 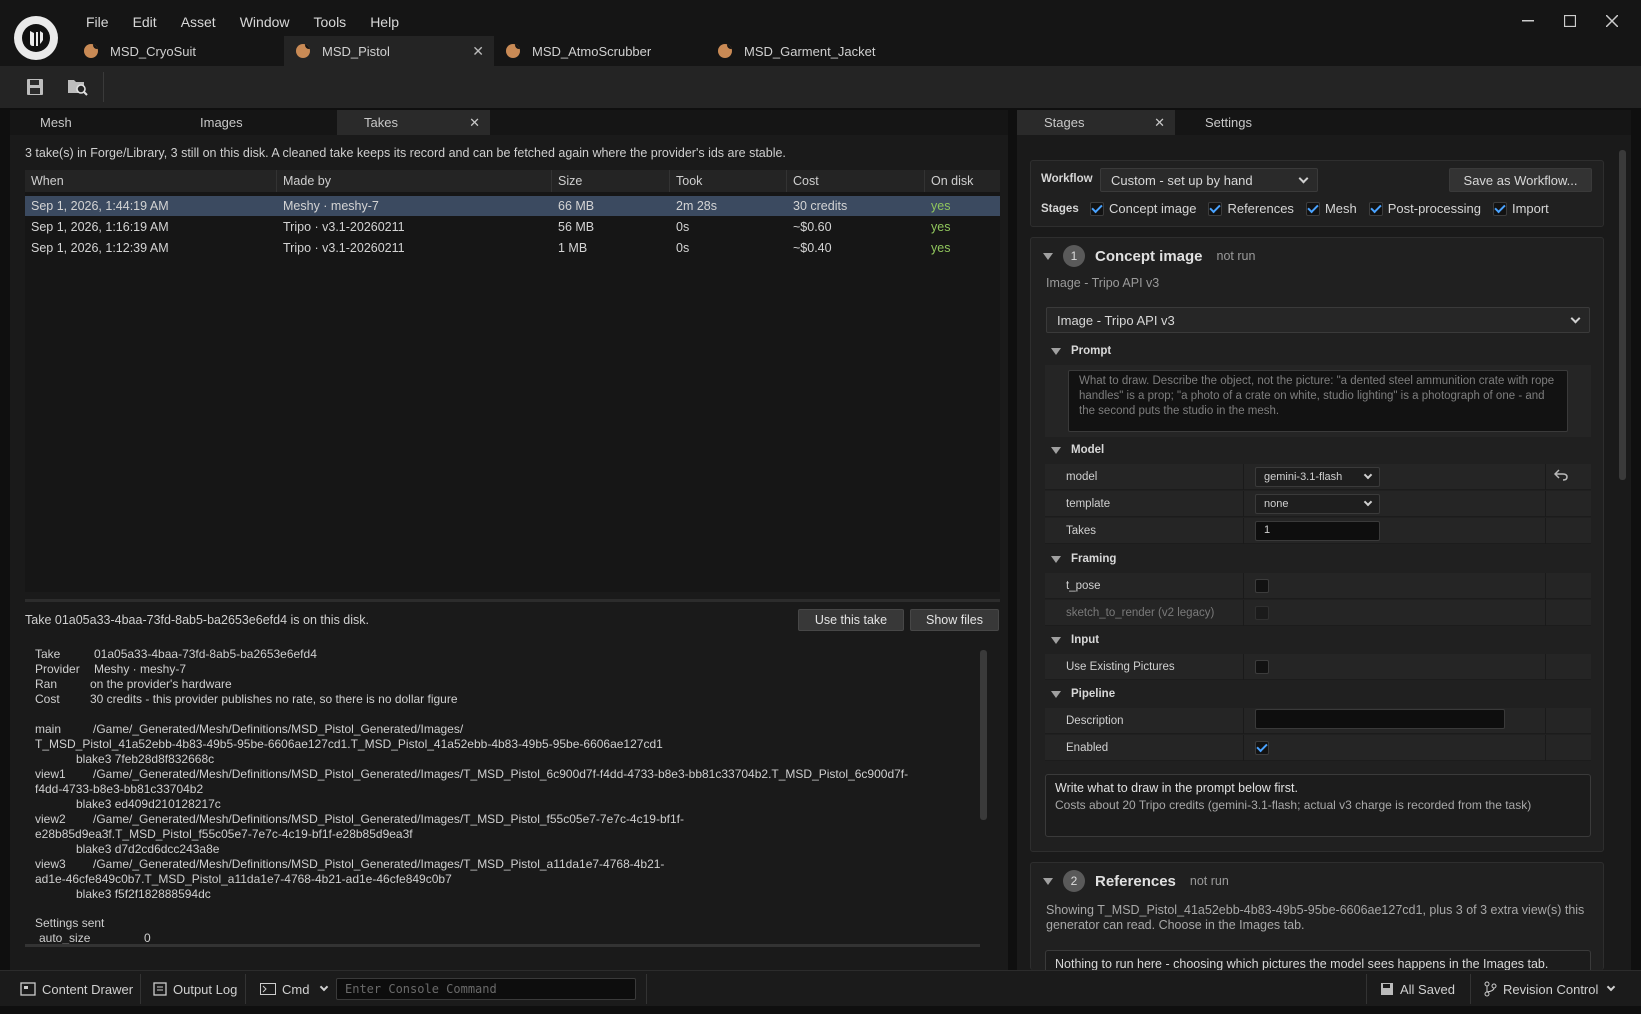 I want to click on stage-post-processing-toggle: Post-processing, so click(x=1424, y=208).